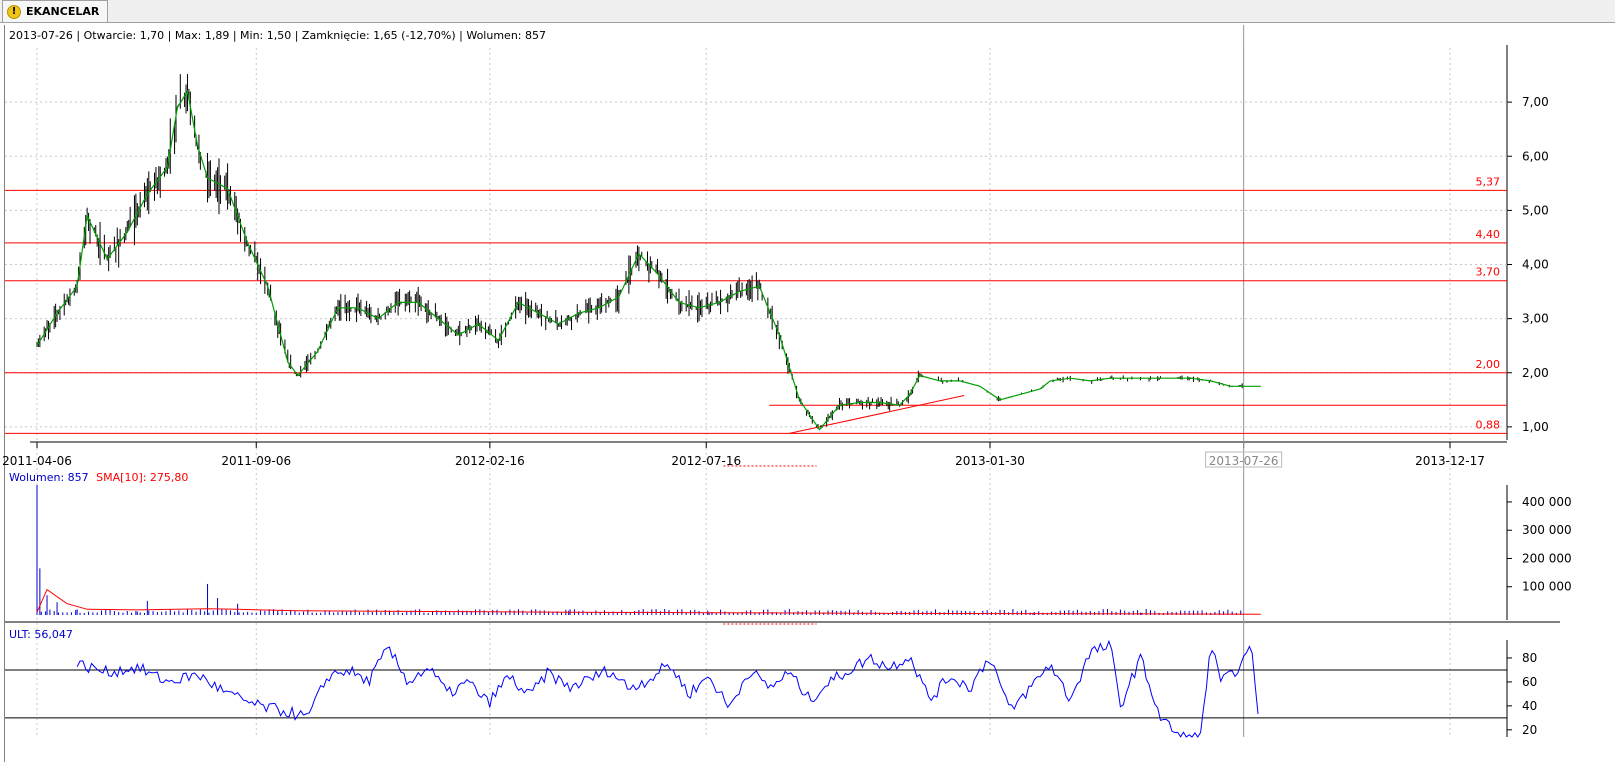  What do you see at coordinates (1547, 502) in the screenshot?
I see `volume-y-tick-label: 400 000` at bounding box center [1547, 502].